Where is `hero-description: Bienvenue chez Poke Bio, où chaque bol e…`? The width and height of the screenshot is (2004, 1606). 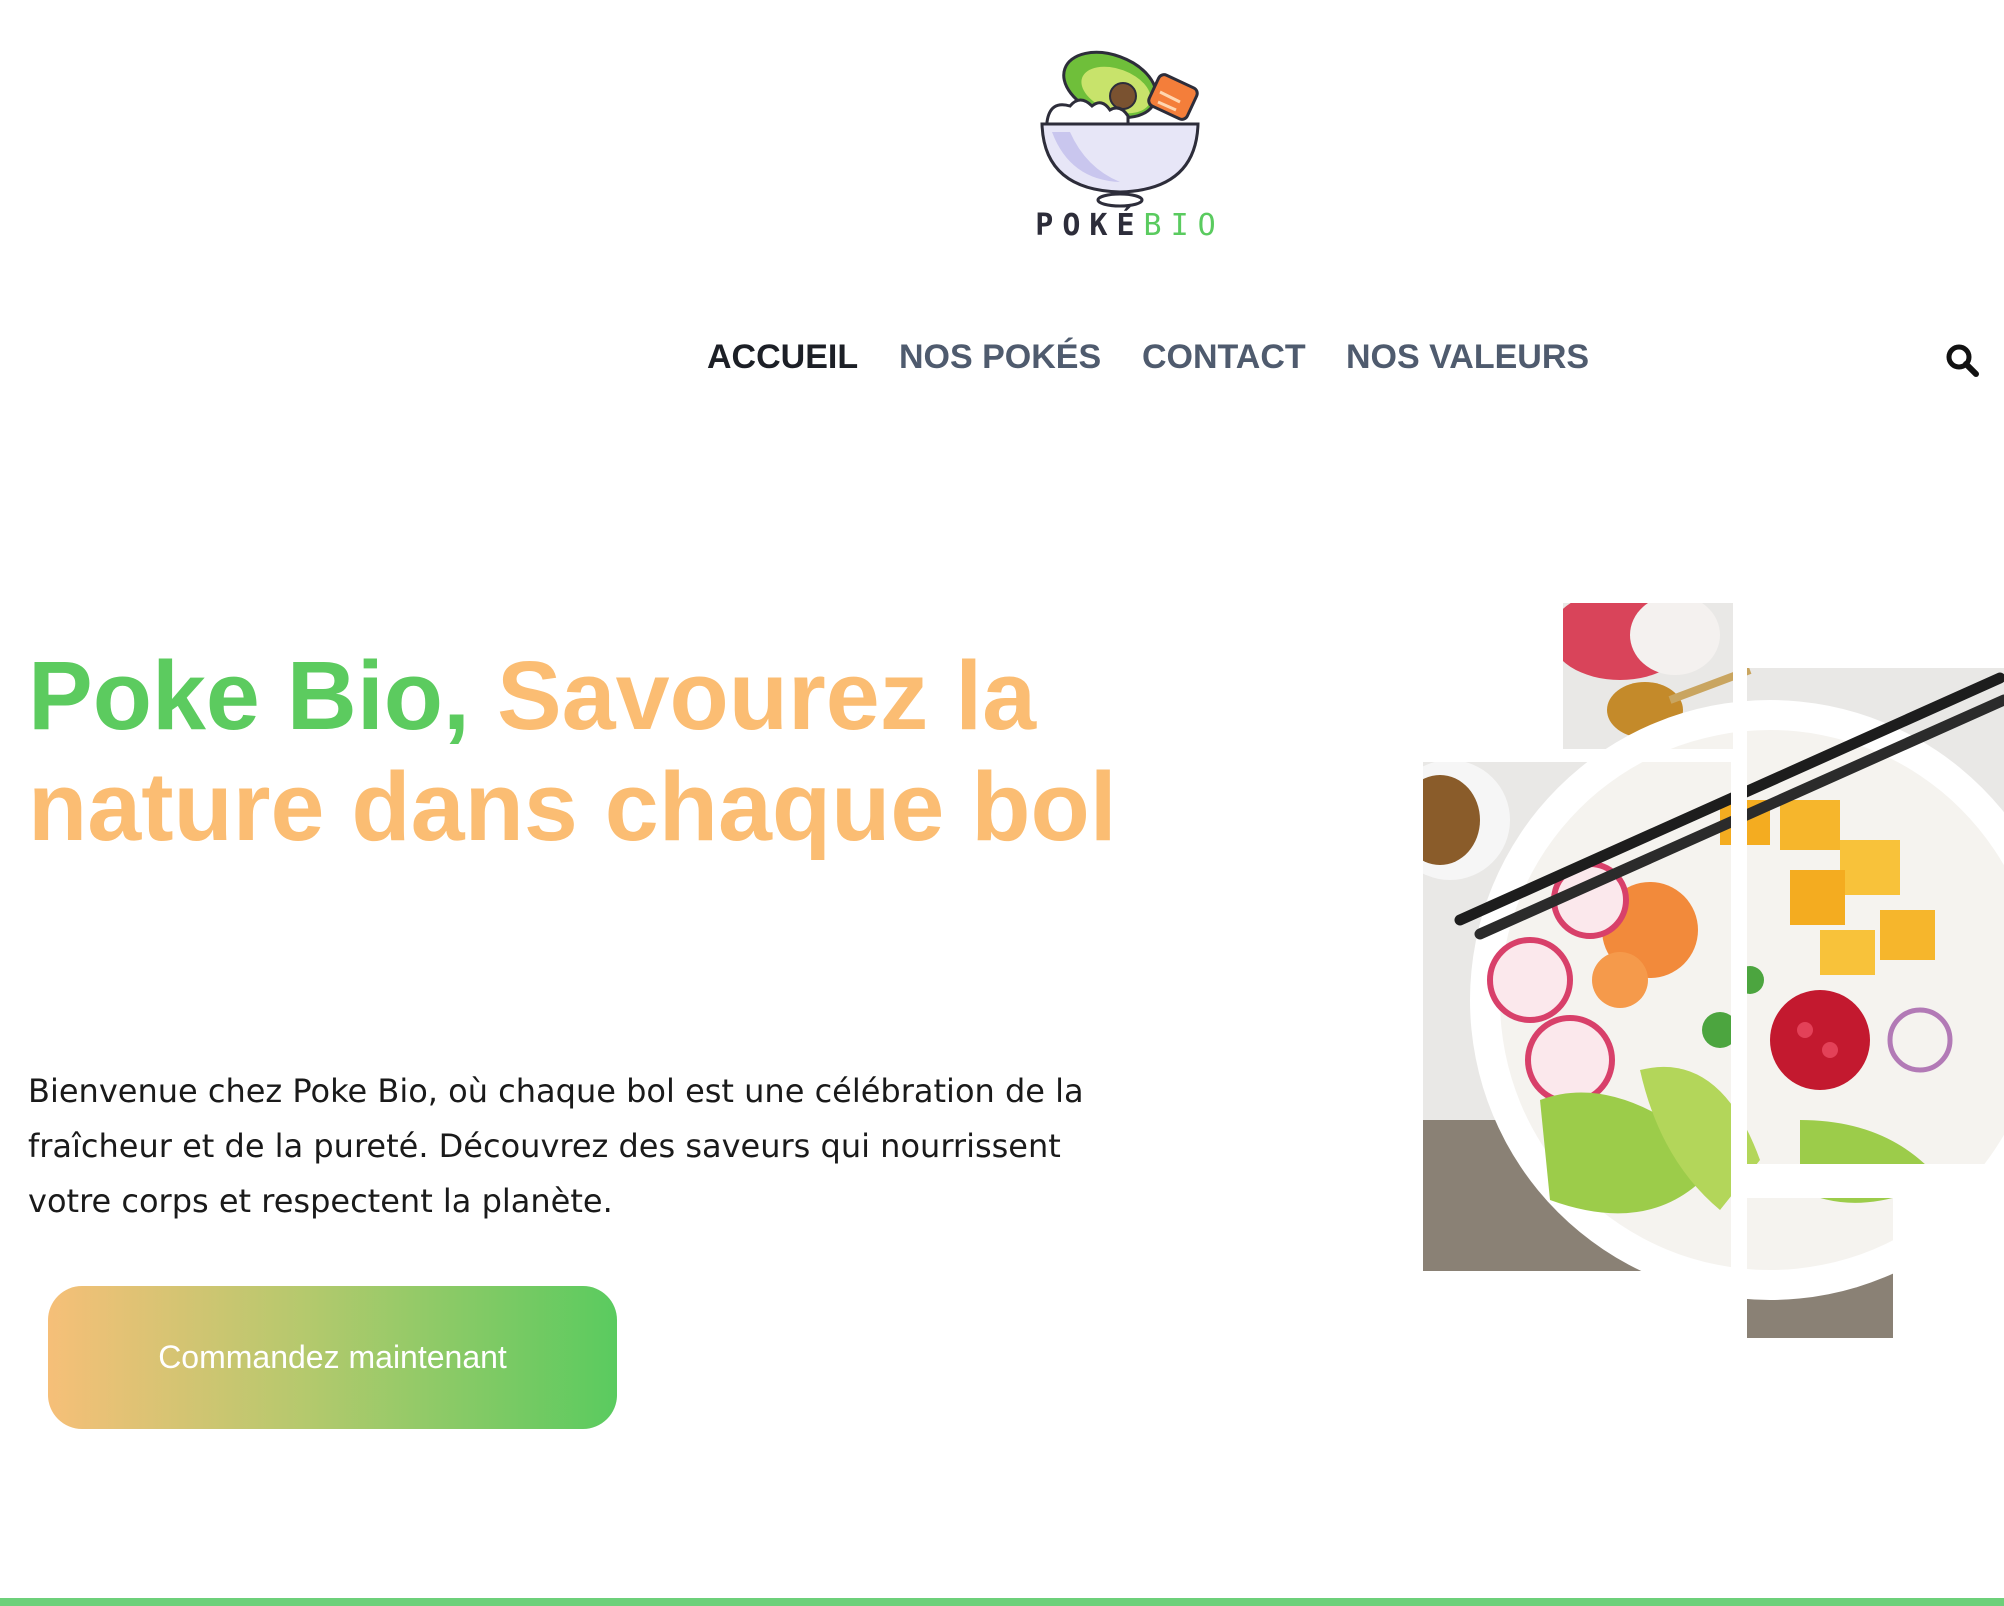
hero-description: Bienvenue chez Poke Bio, où chaque bol e… is located at coordinates (556, 1146).